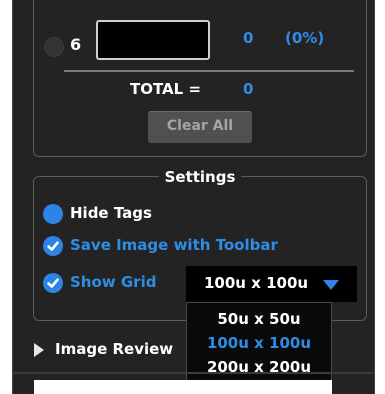 The width and height of the screenshot is (385, 394). Describe the element at coordinates (259, 343) in the screenshot. I see `grid-option-100: 100u x 100u` at that location.